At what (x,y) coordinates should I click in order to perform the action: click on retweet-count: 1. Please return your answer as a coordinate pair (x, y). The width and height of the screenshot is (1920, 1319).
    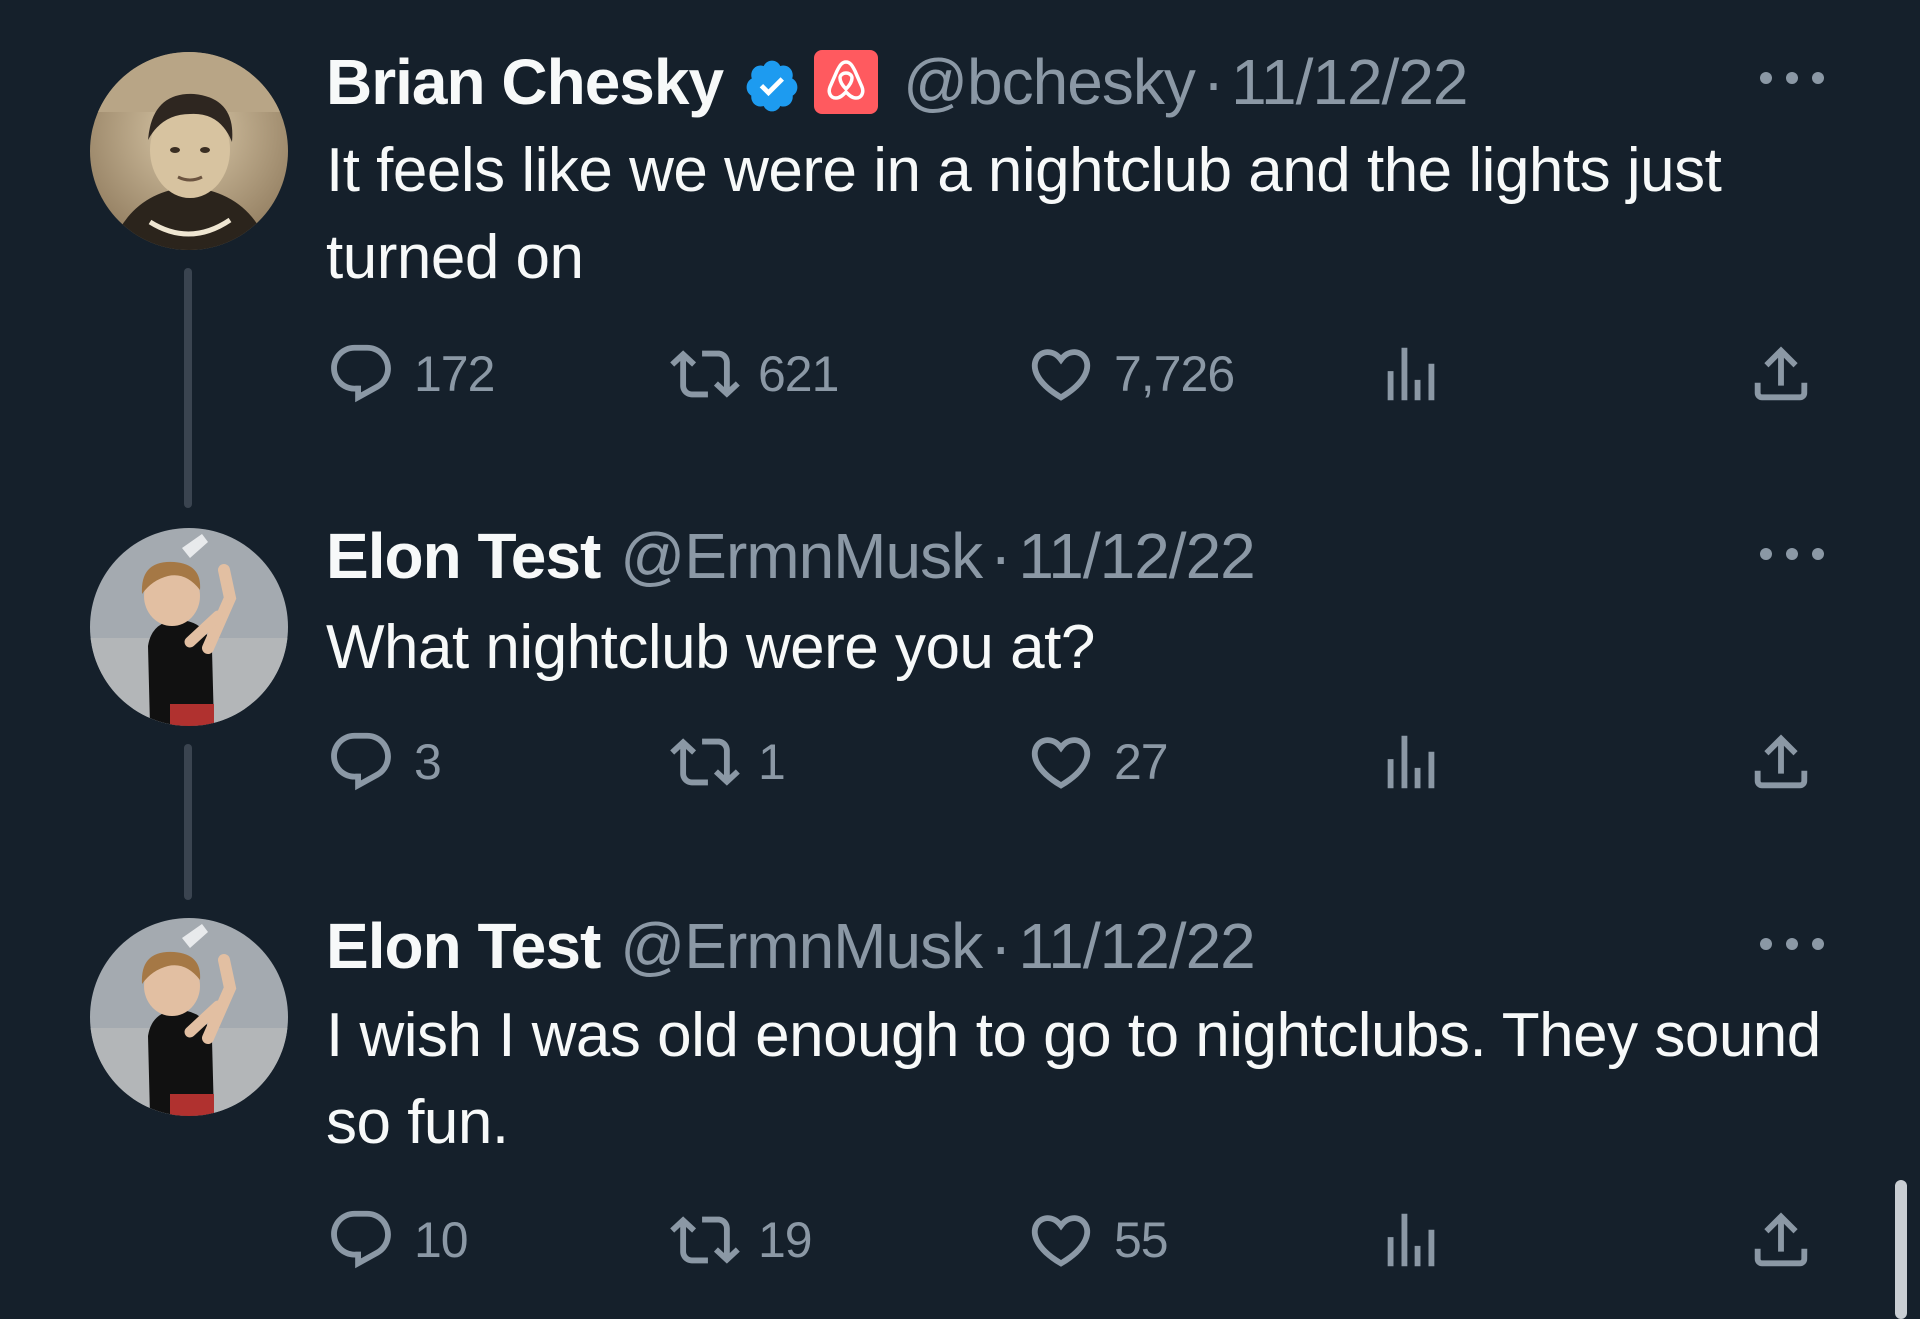
    Looking at the image, I should click on (772, 762).